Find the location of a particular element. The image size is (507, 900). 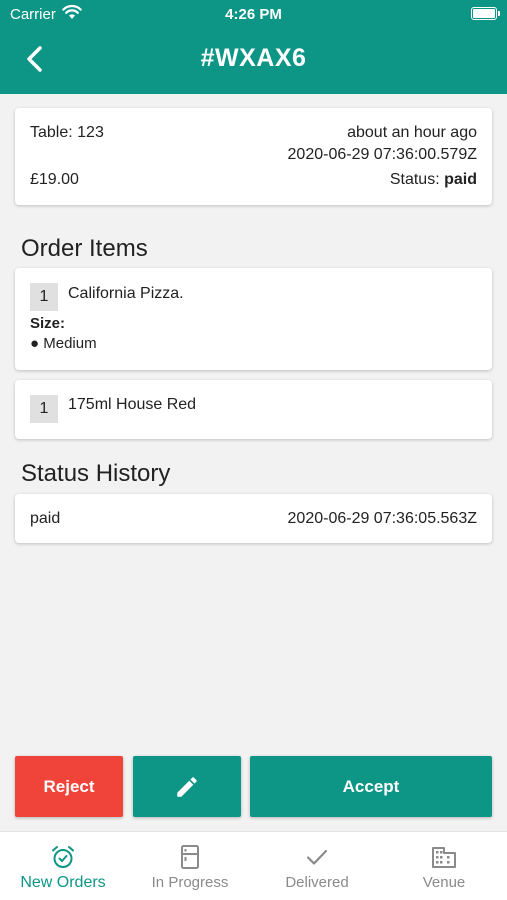

tab-label: Delivered is located at coordinates (317, 882).